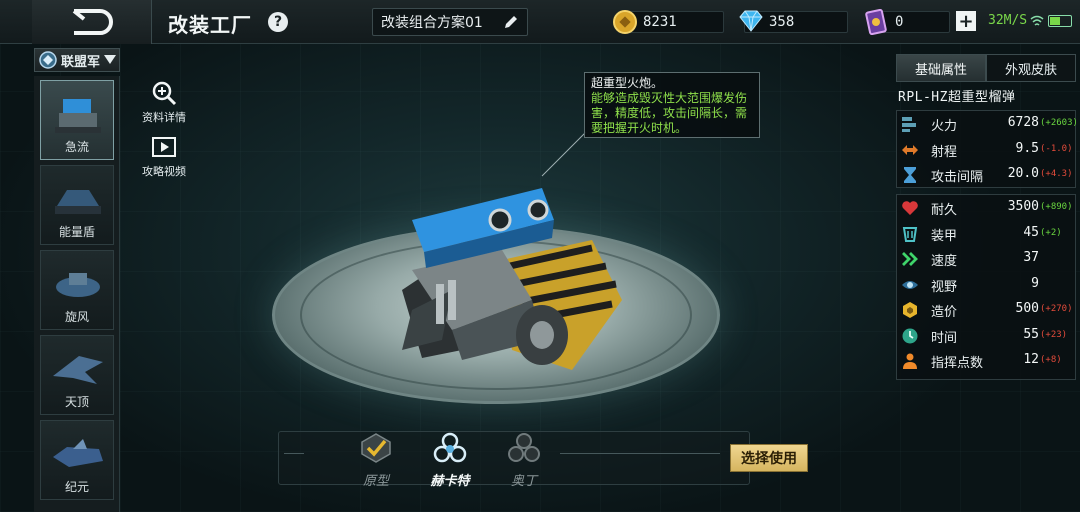 The width and height of the screenshot is (1080, 512). I want to click on unit-tab-zenith: 天顶, so click(77, 375).